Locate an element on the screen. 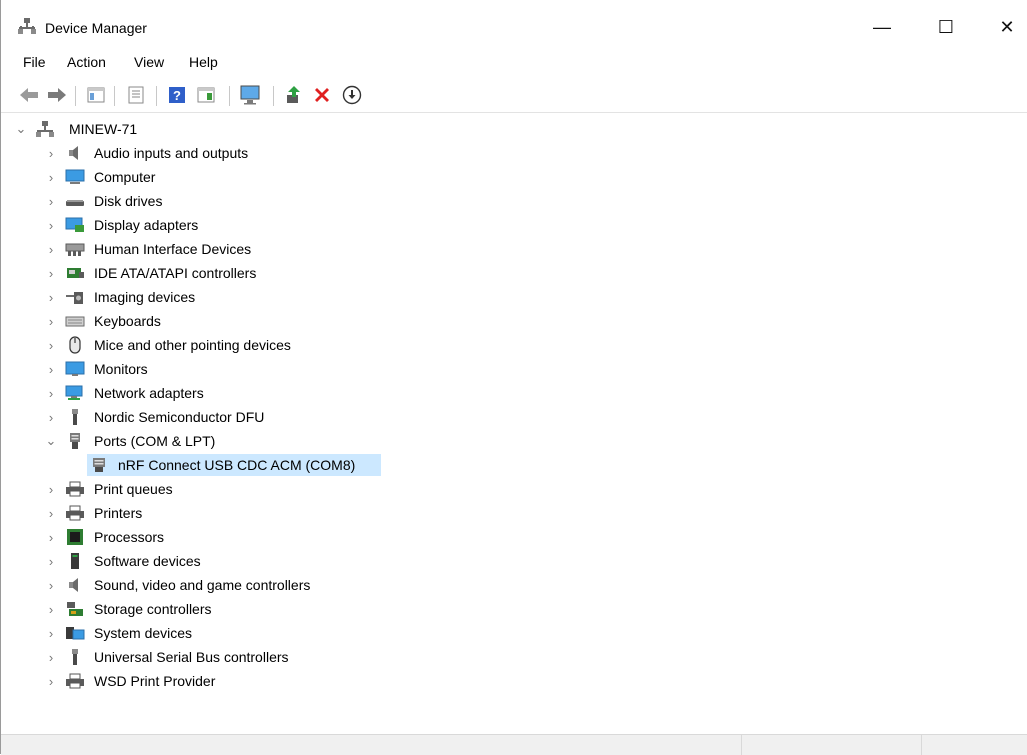  mouse-icon is located at coordinates (75, 345).